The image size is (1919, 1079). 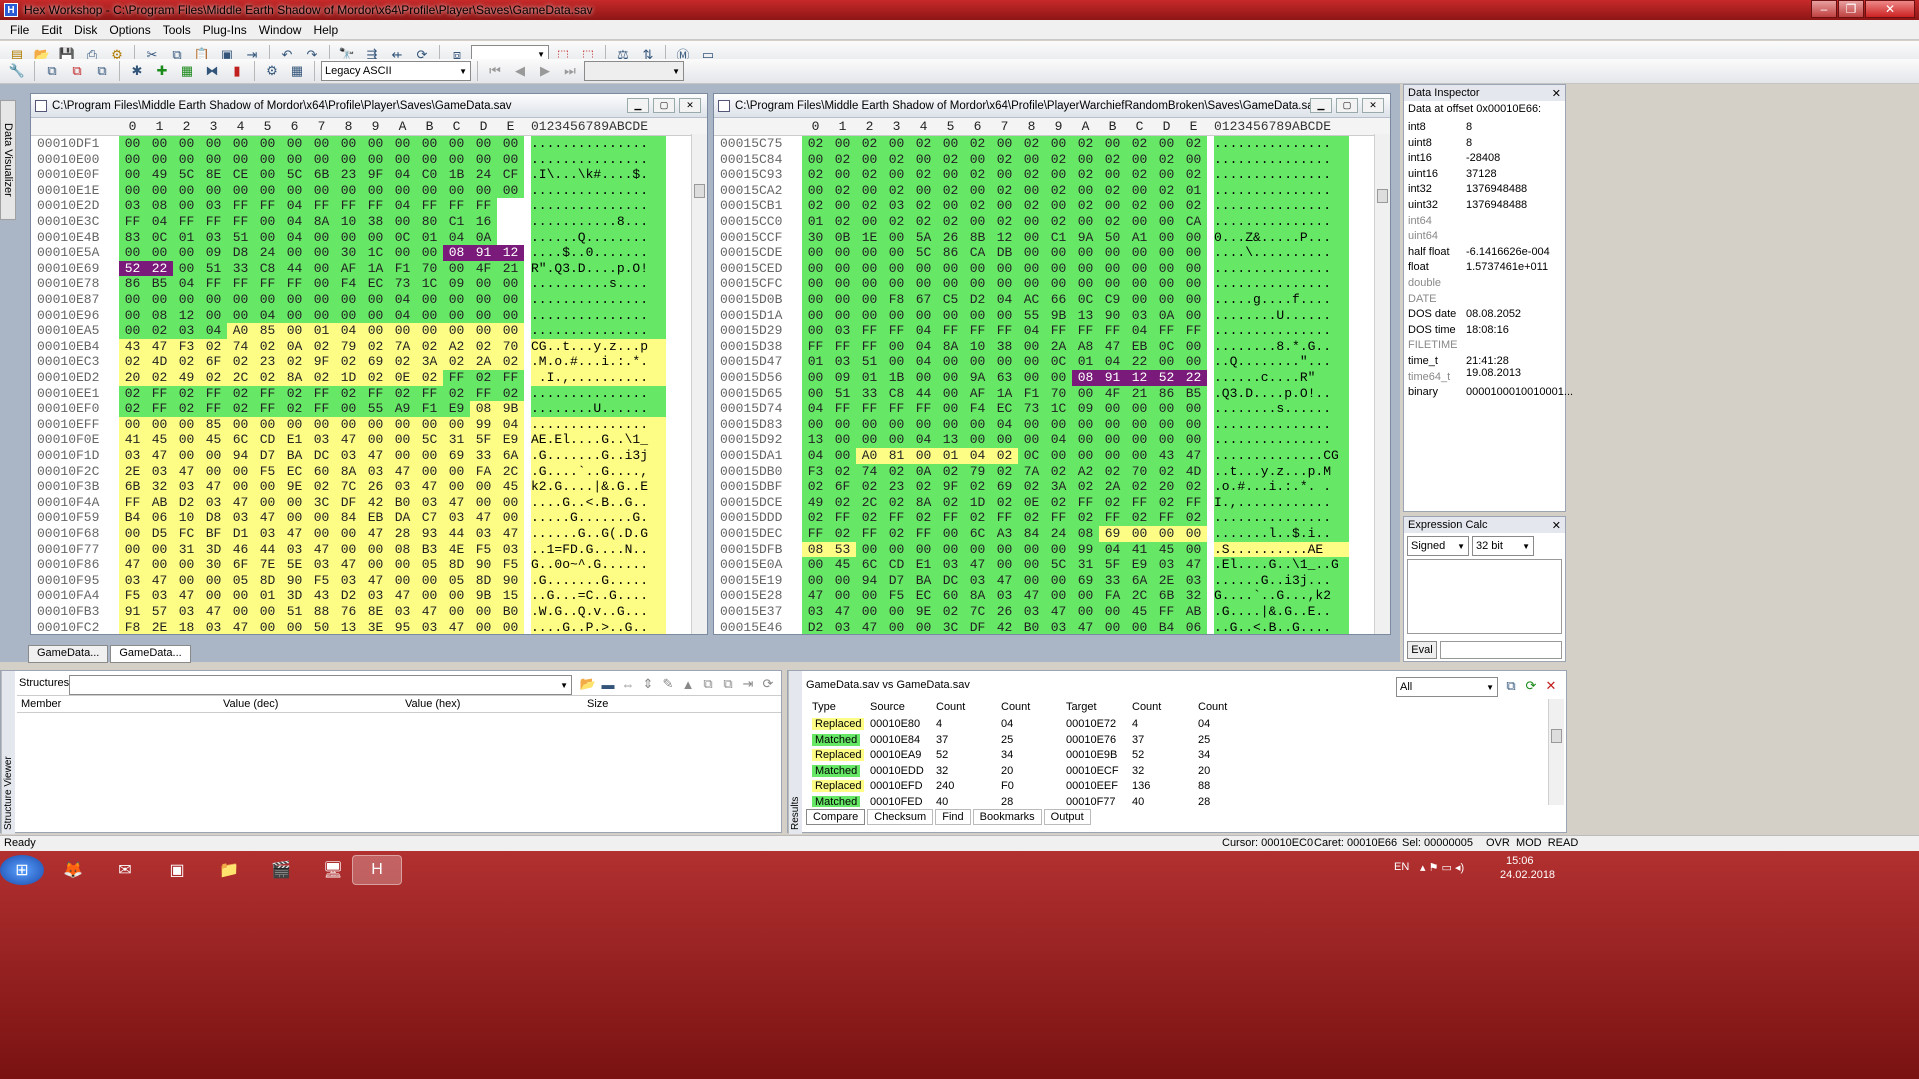 What do you see at coordinates (294, 268) in the screenshot?
I see `hex-byte: 44` at bounding box center [294, 268].